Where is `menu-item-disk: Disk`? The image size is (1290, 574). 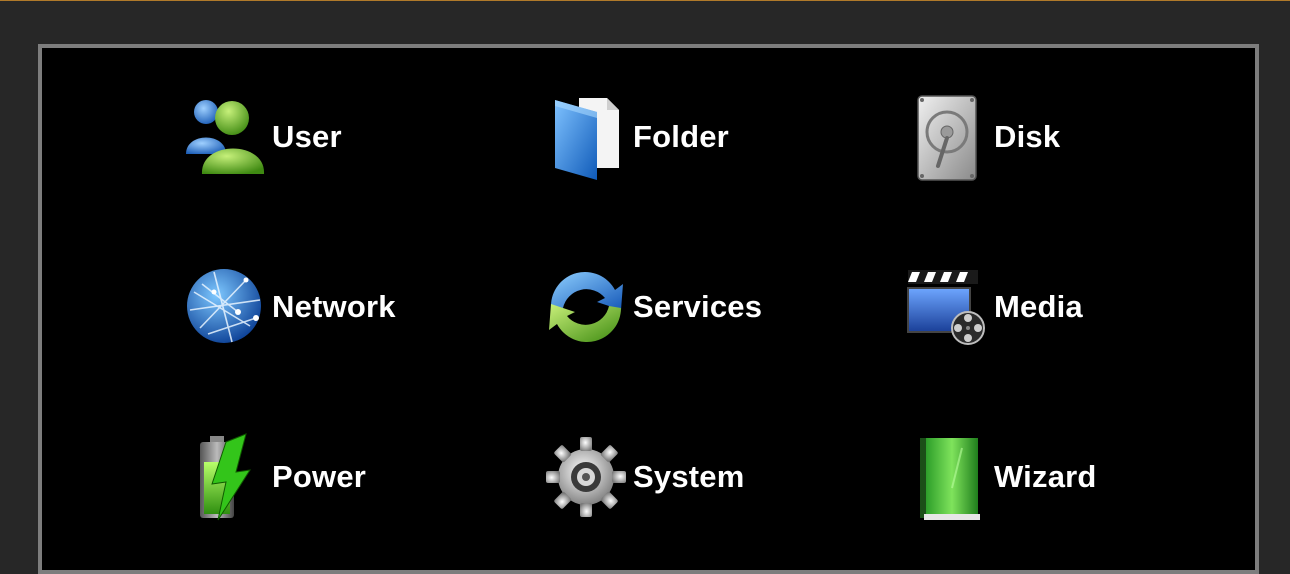 menu-item-disk: Disk is located at coordinates (981, 137).